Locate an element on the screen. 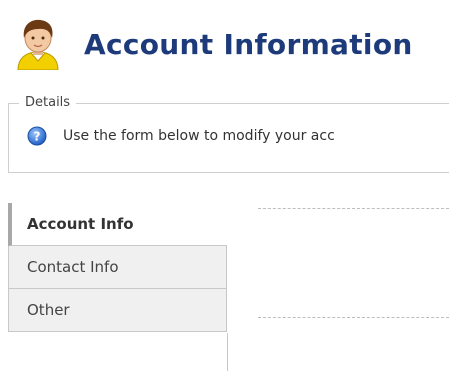 The width and height of the screenshot is (449, 371). tab-panel-border is located at coordinates (227, 352).